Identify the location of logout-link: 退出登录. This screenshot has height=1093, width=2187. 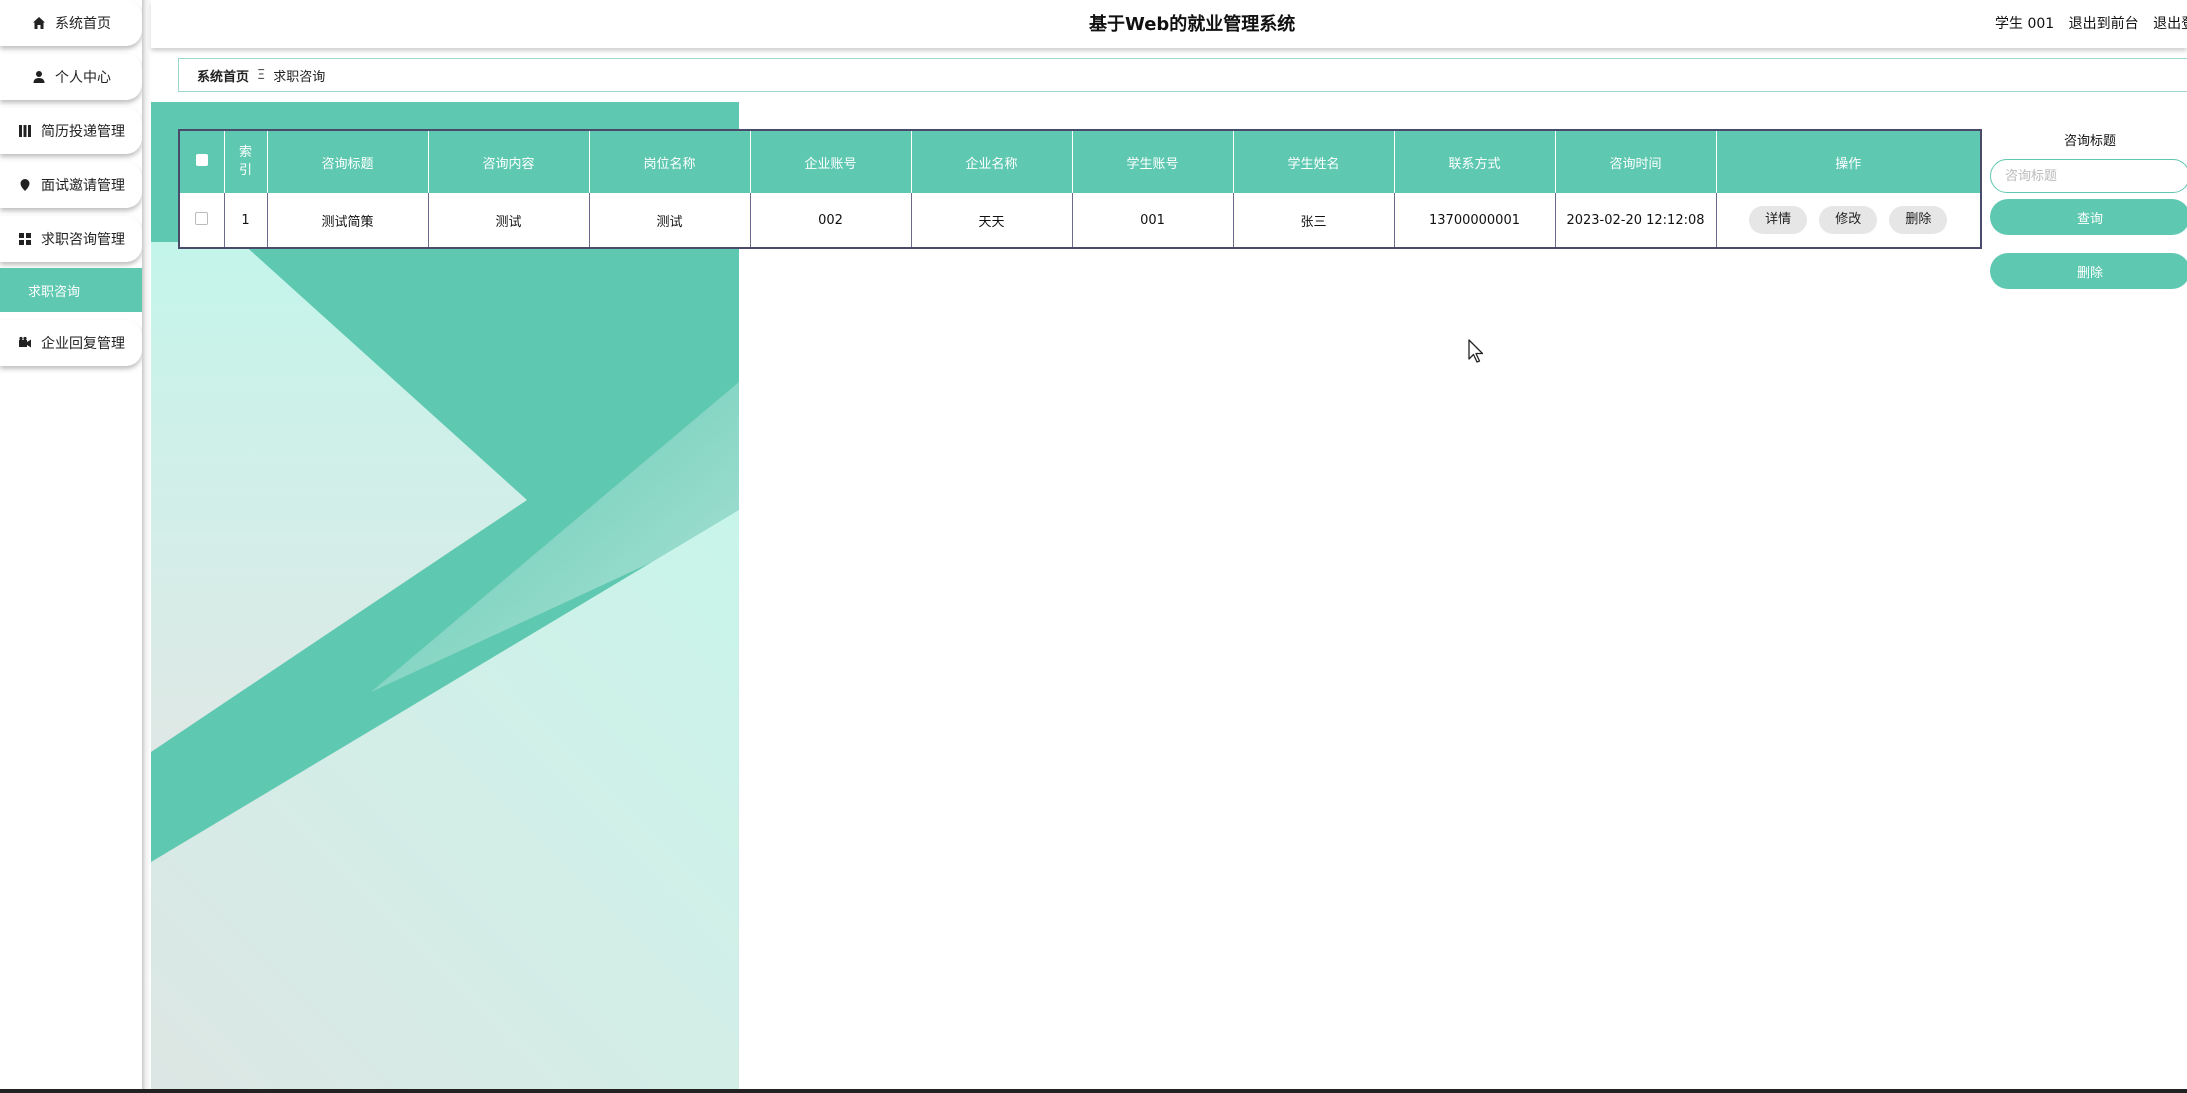
(2170, 24).